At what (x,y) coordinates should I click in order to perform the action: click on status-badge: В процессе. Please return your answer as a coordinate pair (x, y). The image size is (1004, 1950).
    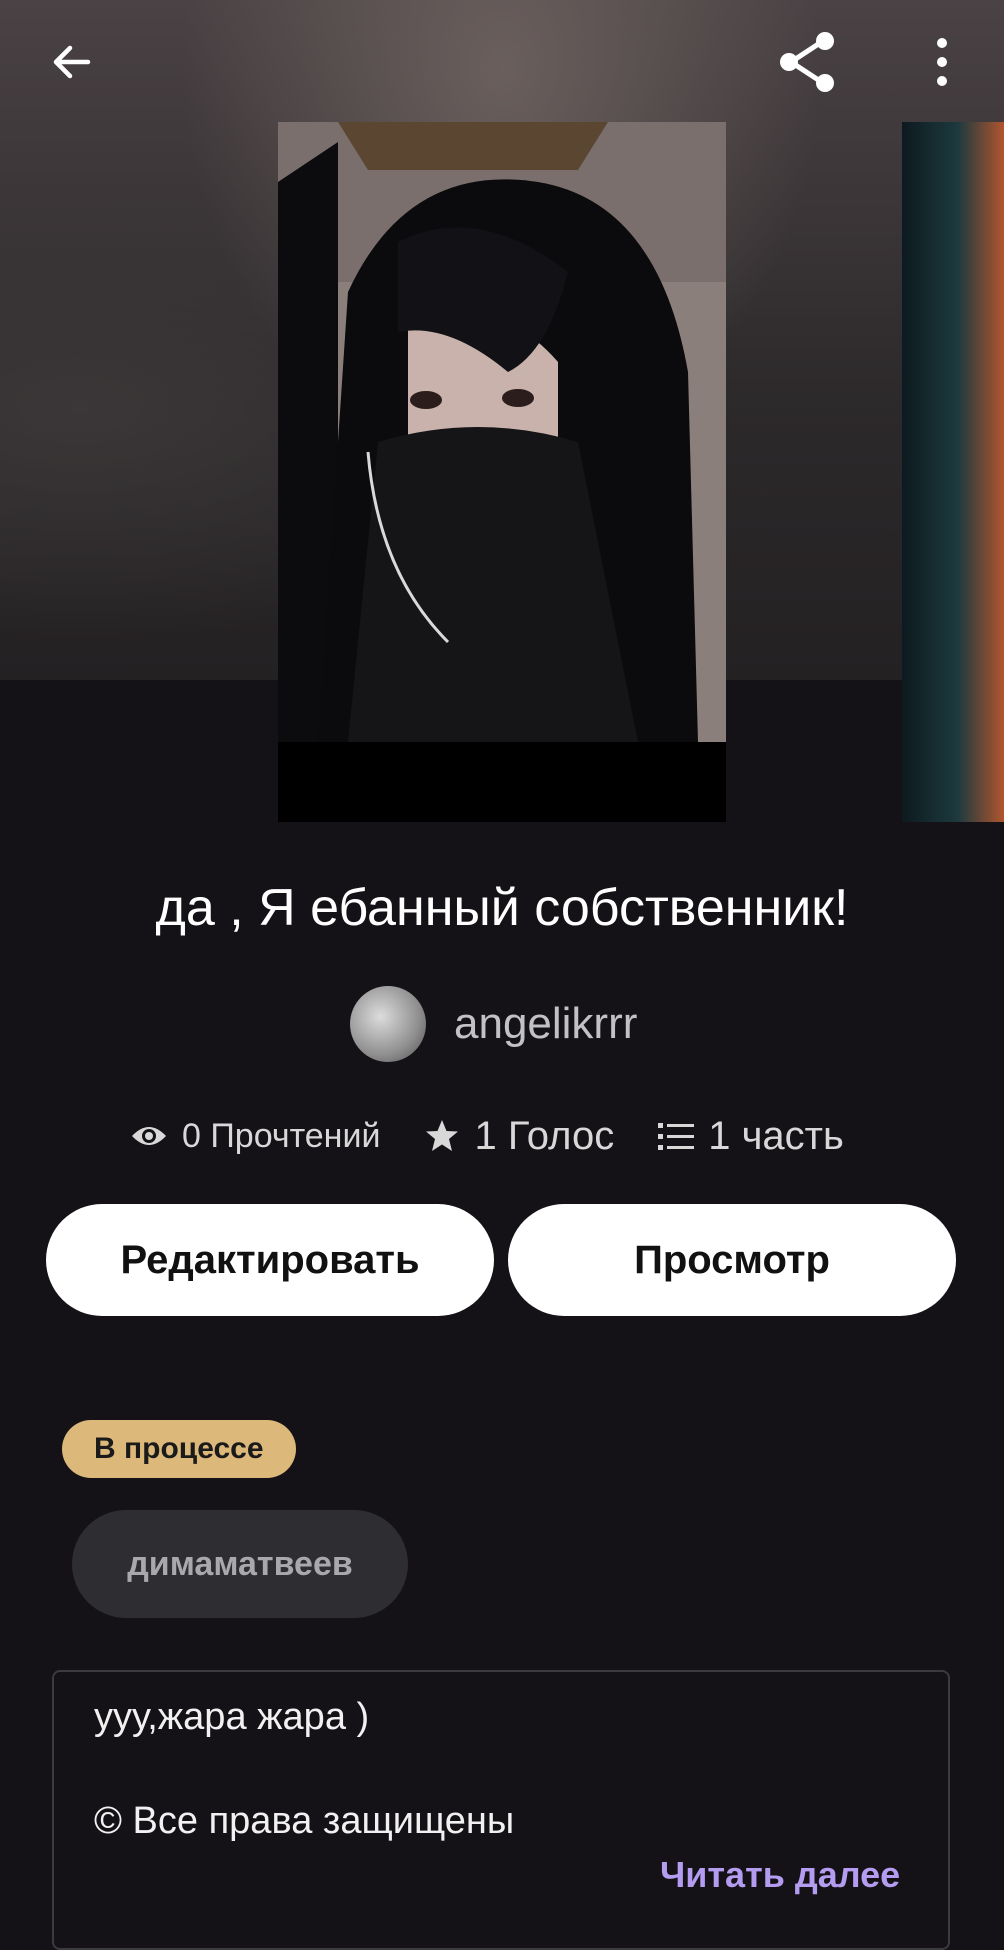
    Looking at the image, I should click on (179, 1449).